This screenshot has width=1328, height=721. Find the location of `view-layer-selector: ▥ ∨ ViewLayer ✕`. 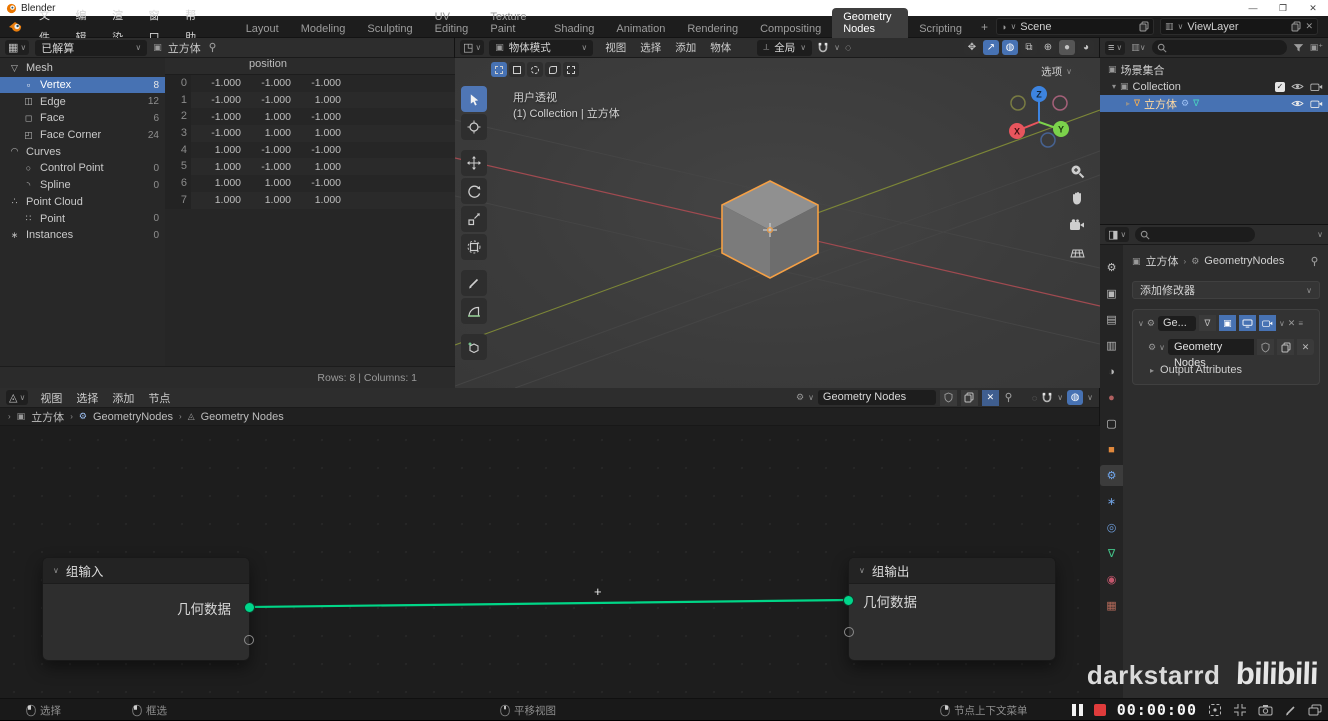

view-layer-selector: ▥ ∨ ViewLayer ✕ is located at coordinates (1239, 26).